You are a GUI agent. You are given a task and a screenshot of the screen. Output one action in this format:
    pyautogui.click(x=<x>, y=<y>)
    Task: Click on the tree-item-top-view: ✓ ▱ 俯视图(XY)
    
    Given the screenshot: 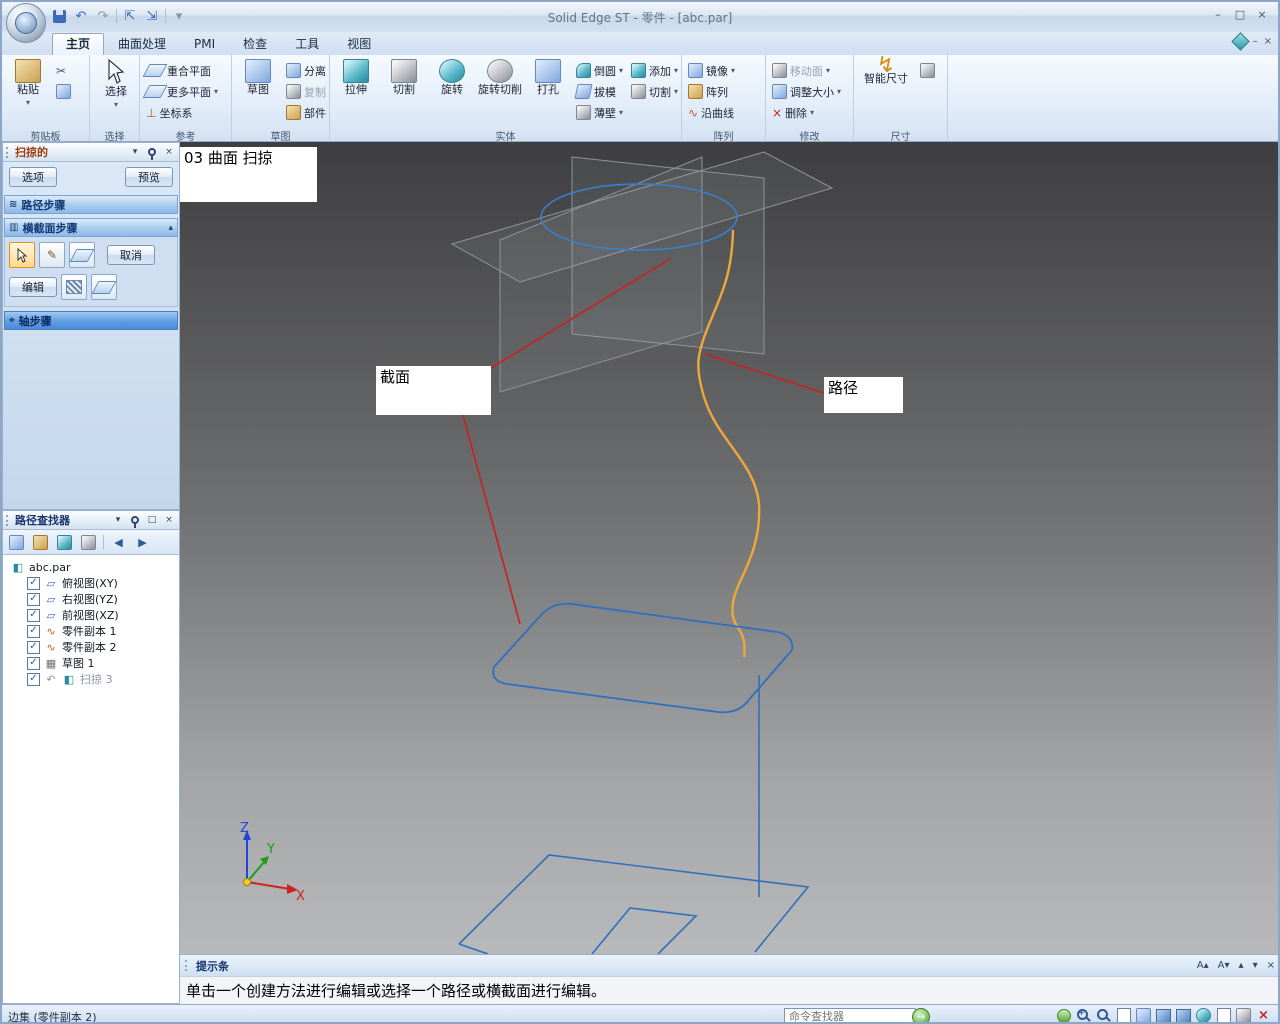 What is the action you would take?
    pyautogui.click(x=91, y=583)
    